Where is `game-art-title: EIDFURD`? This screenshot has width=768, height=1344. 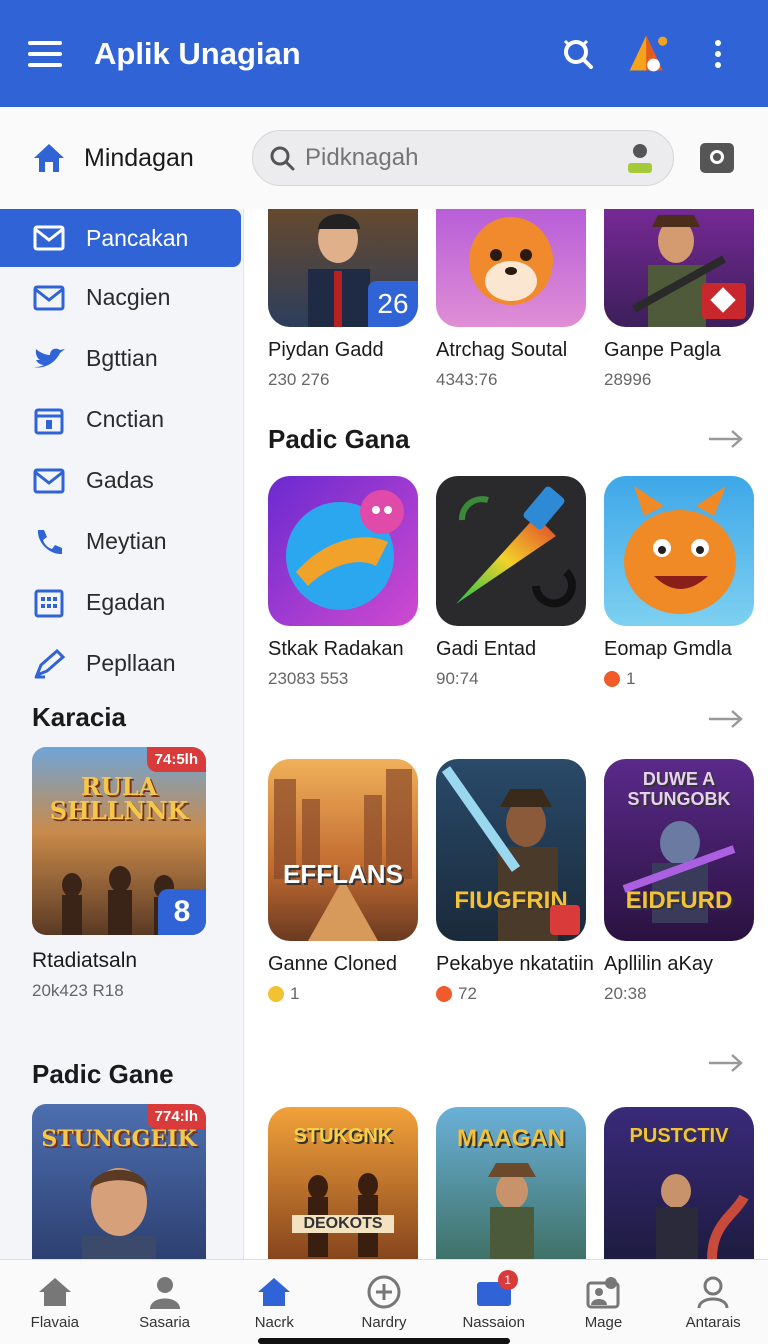 game-art-title: EIDFURD is located at coordinates (679, 900).